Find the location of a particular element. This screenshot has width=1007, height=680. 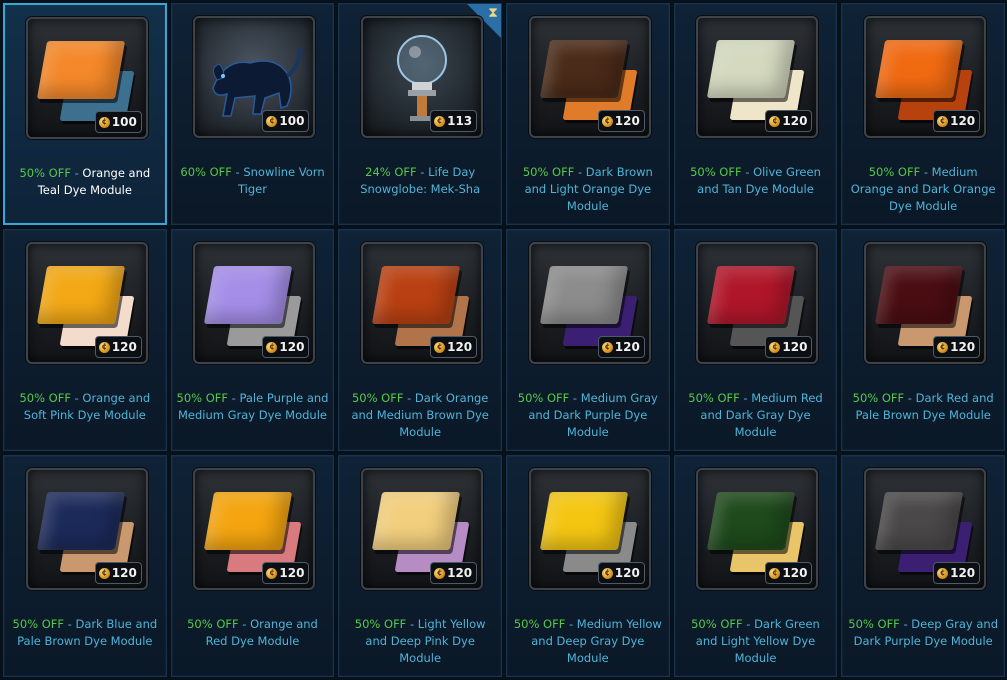

discount-text: 60% OFF is located at coordinates (206, 172).